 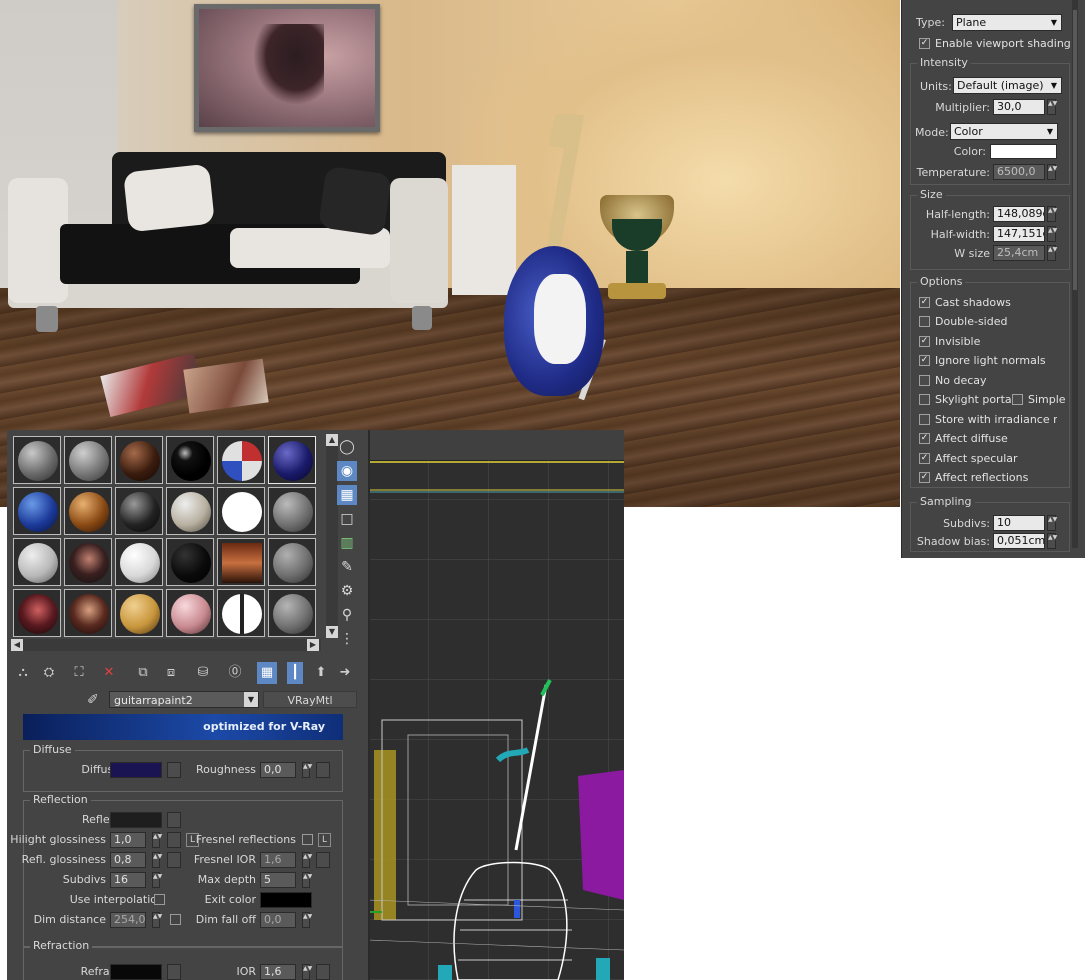 I want to click on cast-shadows-checkbox: ✓, so click(x=924, y=302).